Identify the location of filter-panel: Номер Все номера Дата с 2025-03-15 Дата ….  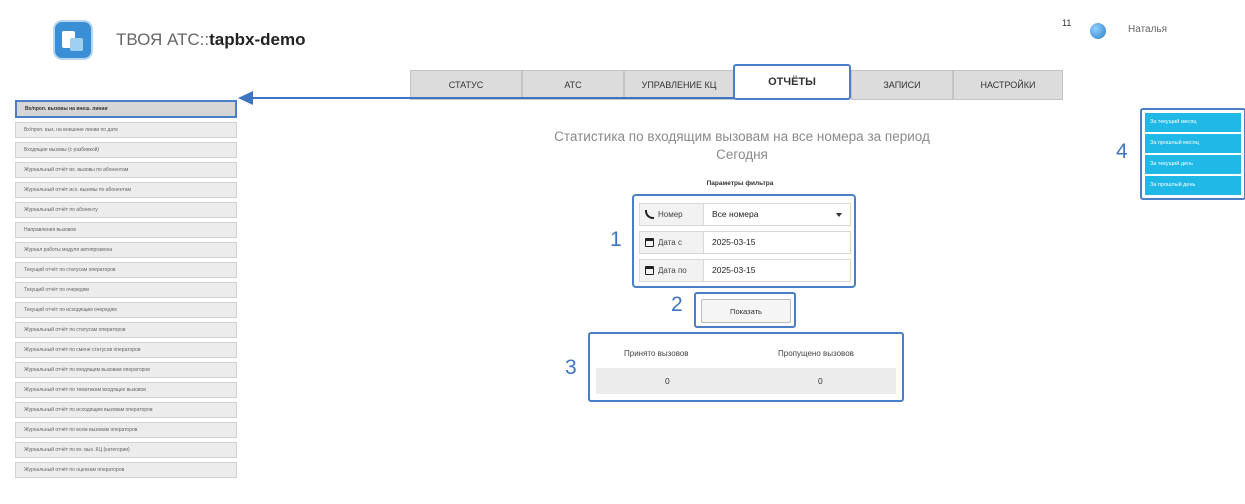
(744, 241).